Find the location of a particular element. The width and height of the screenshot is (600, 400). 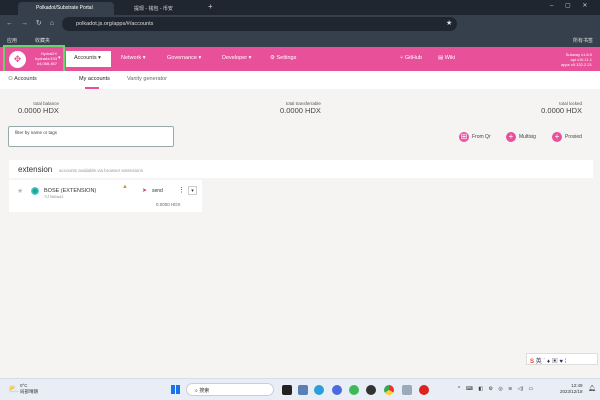

send-button: send is located at coordinates (157, 191).